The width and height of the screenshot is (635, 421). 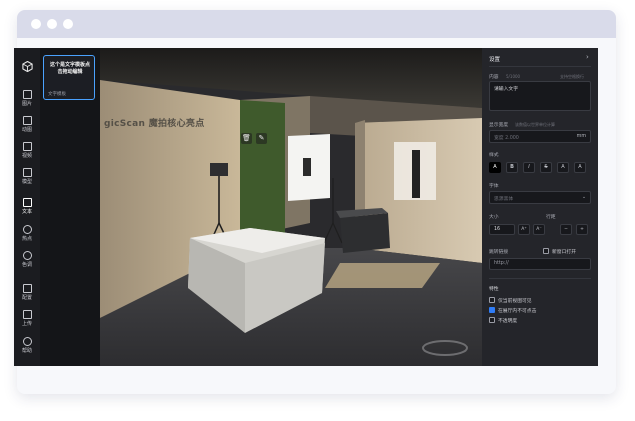 What do you see at coordinates (580, 167) in the screenshot?
I see `style-button-outline: A` at bounding box center [580, 167].